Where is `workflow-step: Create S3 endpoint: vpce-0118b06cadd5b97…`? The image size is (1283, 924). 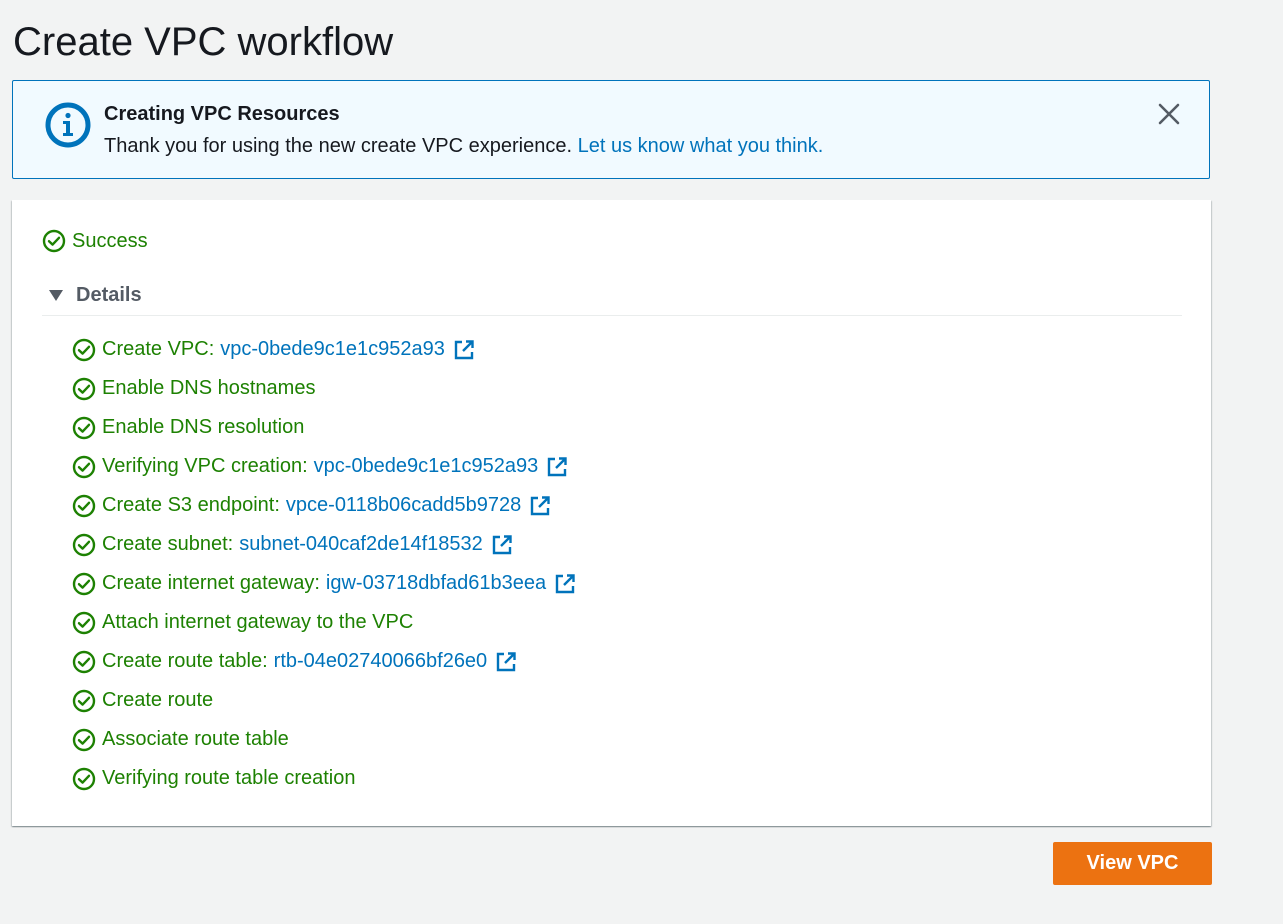 workflow-step: Create S3 endpoint: vpce-0118b06cadd5b97… is located at coordinates (324, 505).